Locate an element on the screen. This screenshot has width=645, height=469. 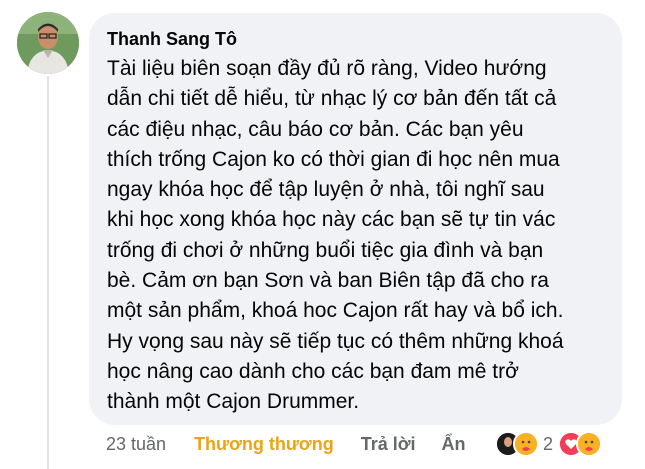
reply-button: Trả lời is located at coordinates (388, 444).